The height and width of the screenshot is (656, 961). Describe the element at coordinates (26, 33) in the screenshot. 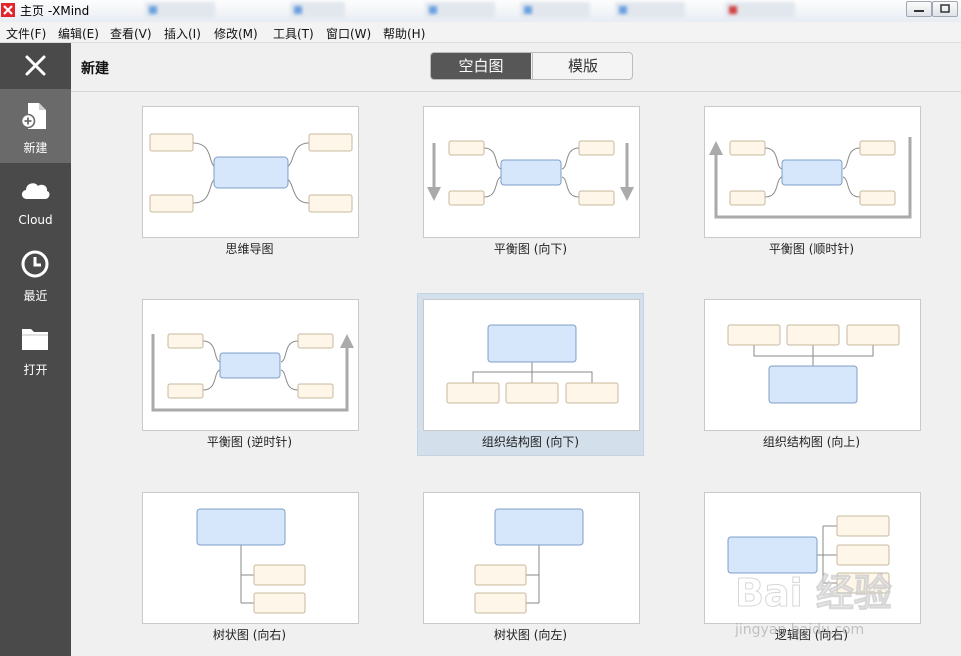

I see `menu-file: 文件(F)` at that location.